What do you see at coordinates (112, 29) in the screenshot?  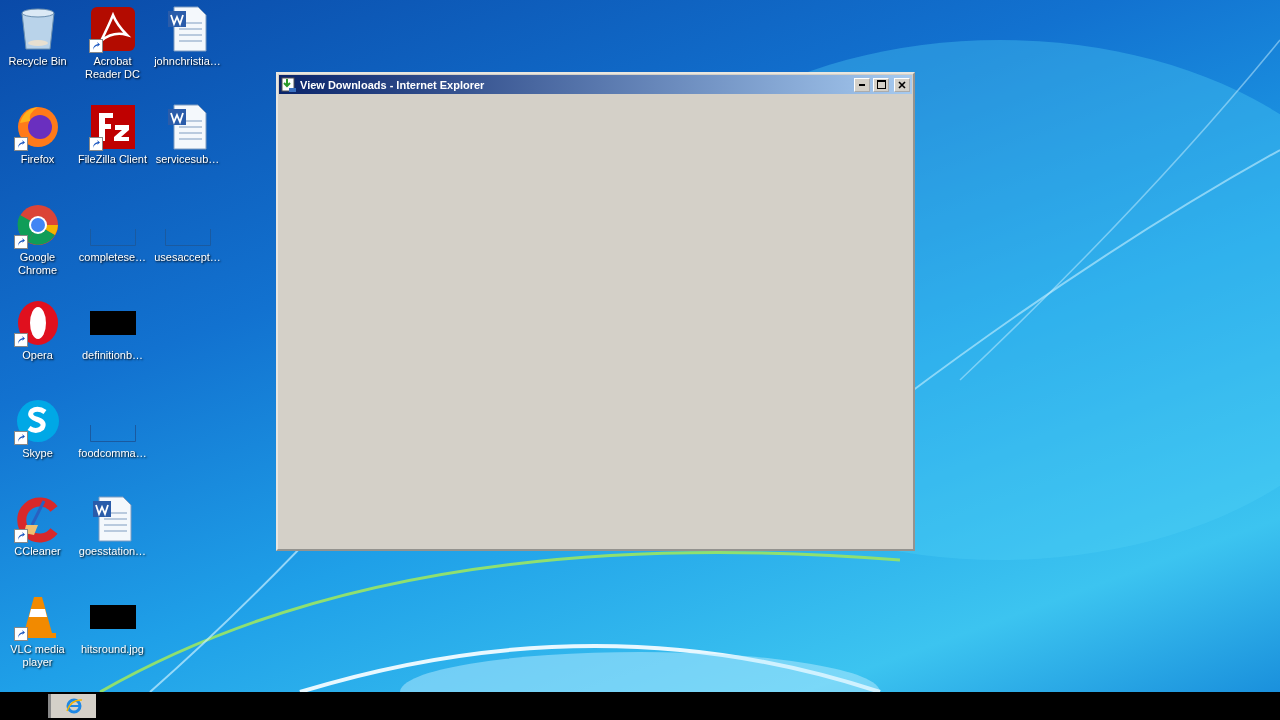 I see `acrobat-icon` at bounding box center [112, 29].